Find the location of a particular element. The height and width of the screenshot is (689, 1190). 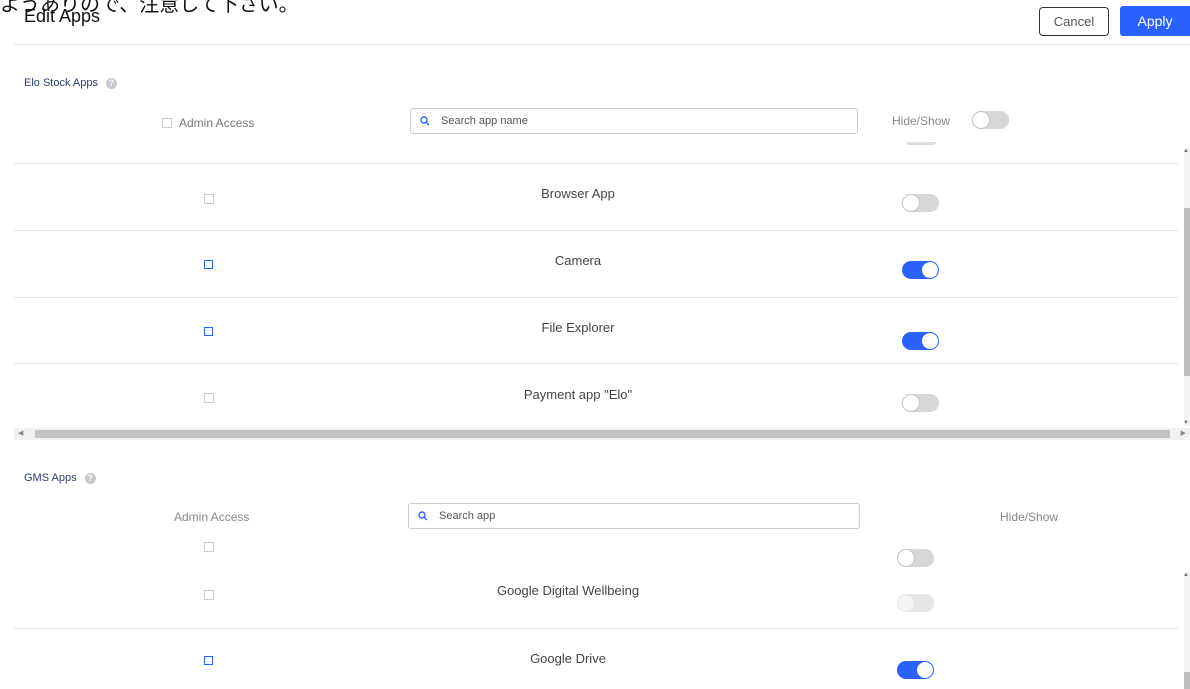

gms-search-box is located at coordinates (634, 516).